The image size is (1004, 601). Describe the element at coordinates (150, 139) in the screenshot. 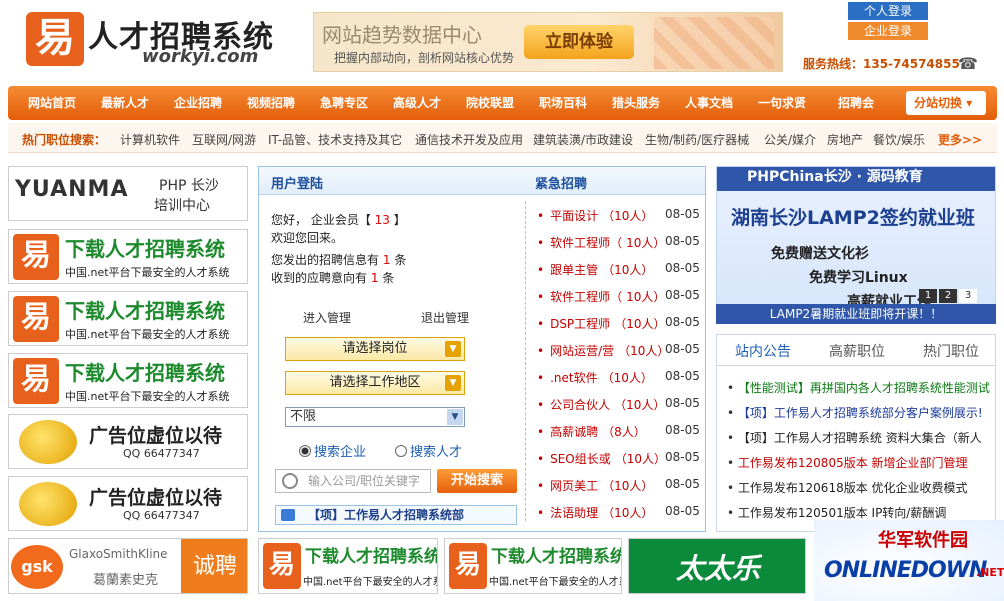

I see `hot-job-link: 计算机软件` at that location.